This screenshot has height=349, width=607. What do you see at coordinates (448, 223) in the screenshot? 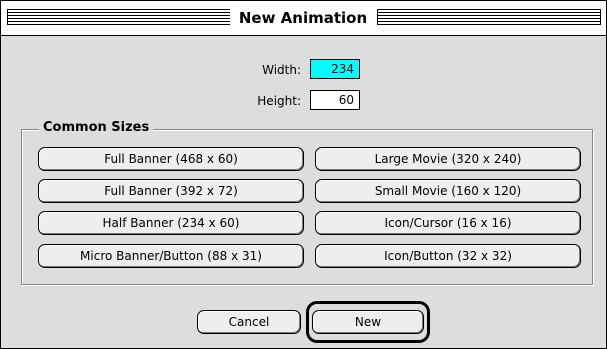
I see `icon-cursor-16x16-button: Icon/Cursor (16 x 16)` at bounding box center [448, 223].